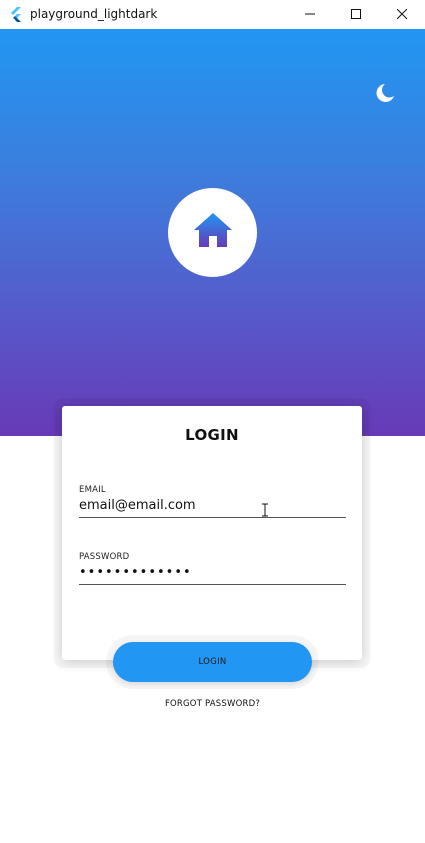 This screenshot has height=843, width=425. Describe the element at coordinates (212, 435) in the screenshot. I see `login-title: LOGIN` at that location.